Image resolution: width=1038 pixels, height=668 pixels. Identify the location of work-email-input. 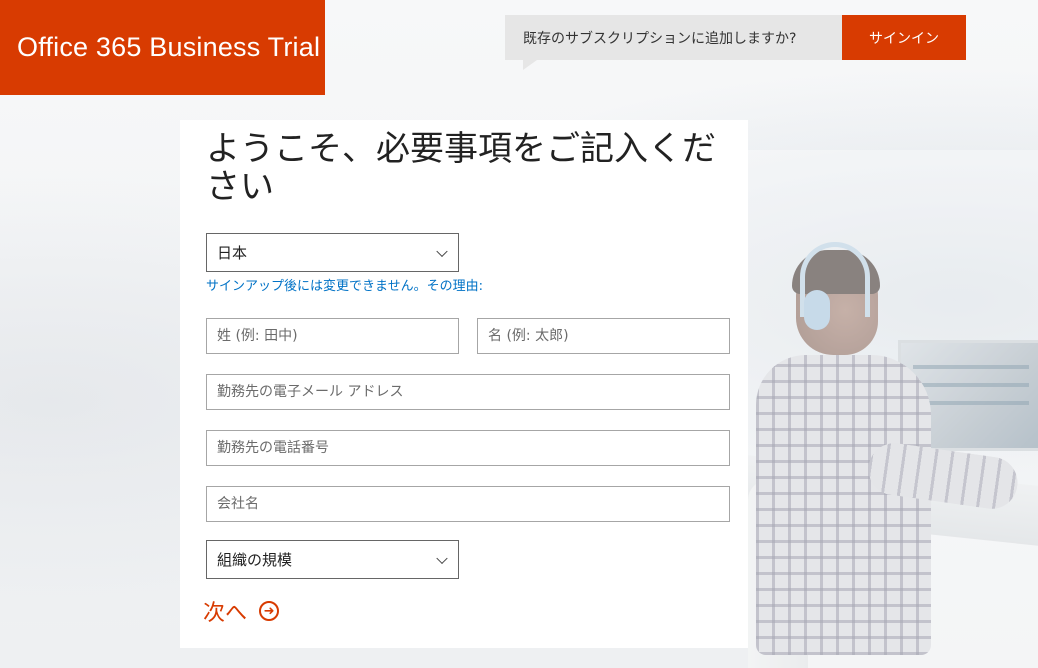
(468, 392).